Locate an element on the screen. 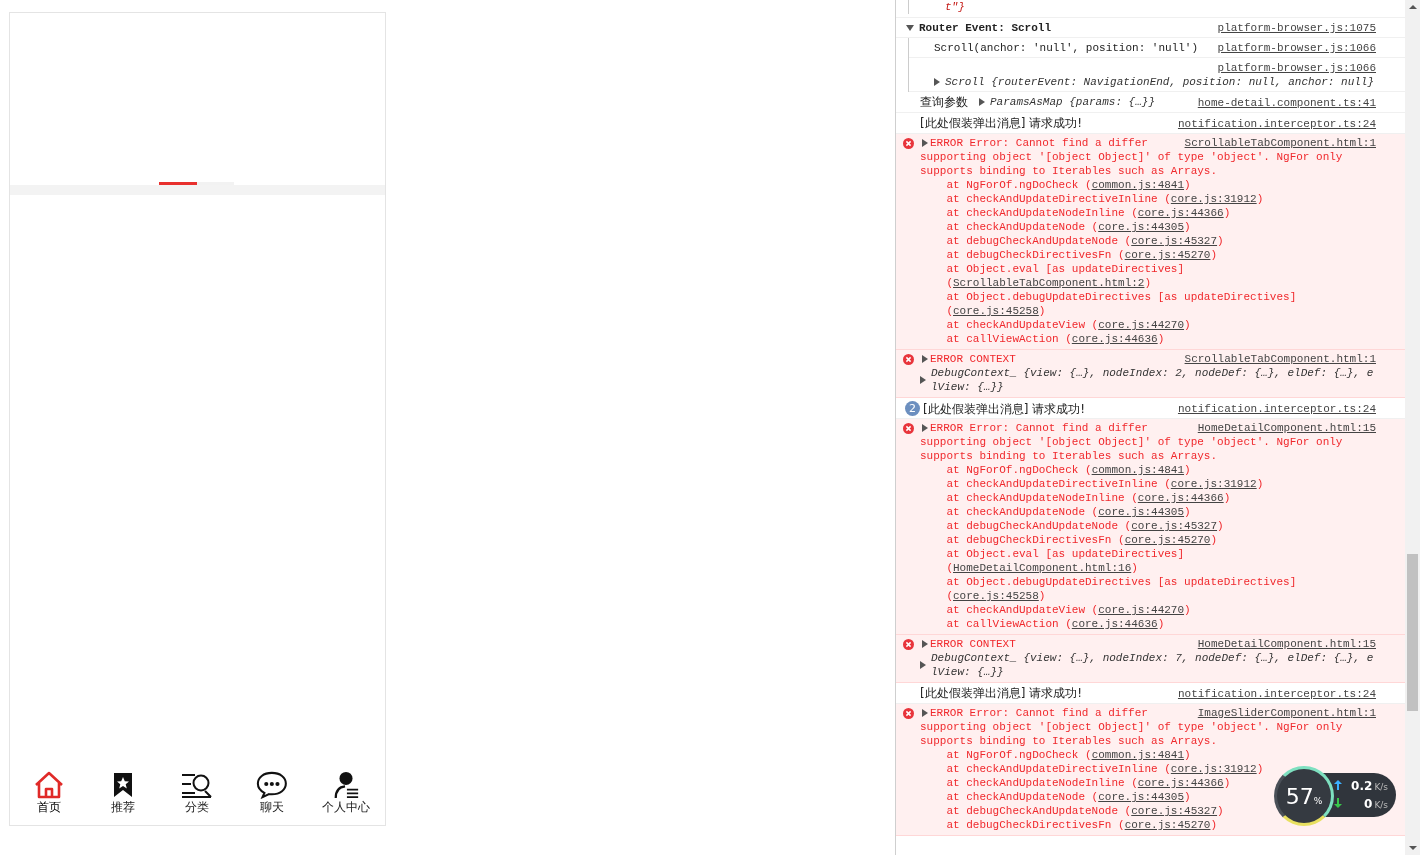 Image resolution: width=1420 pixels, height=855 pixels. scroll-thumb is located at coordinates (1412, 632).